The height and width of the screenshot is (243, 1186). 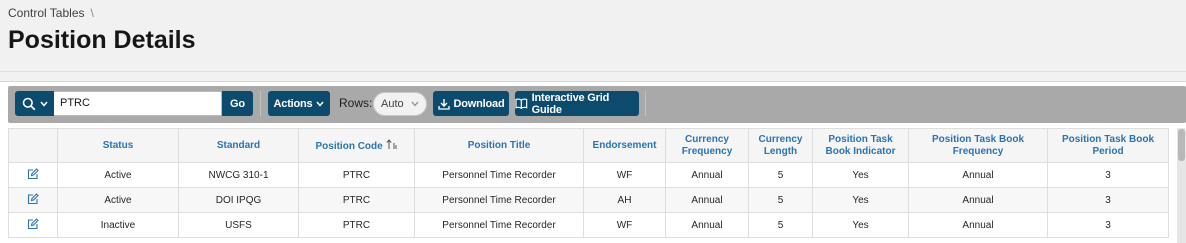 I want to click on cell-standard: NWCG 310-1, so click(x=238, y=175).